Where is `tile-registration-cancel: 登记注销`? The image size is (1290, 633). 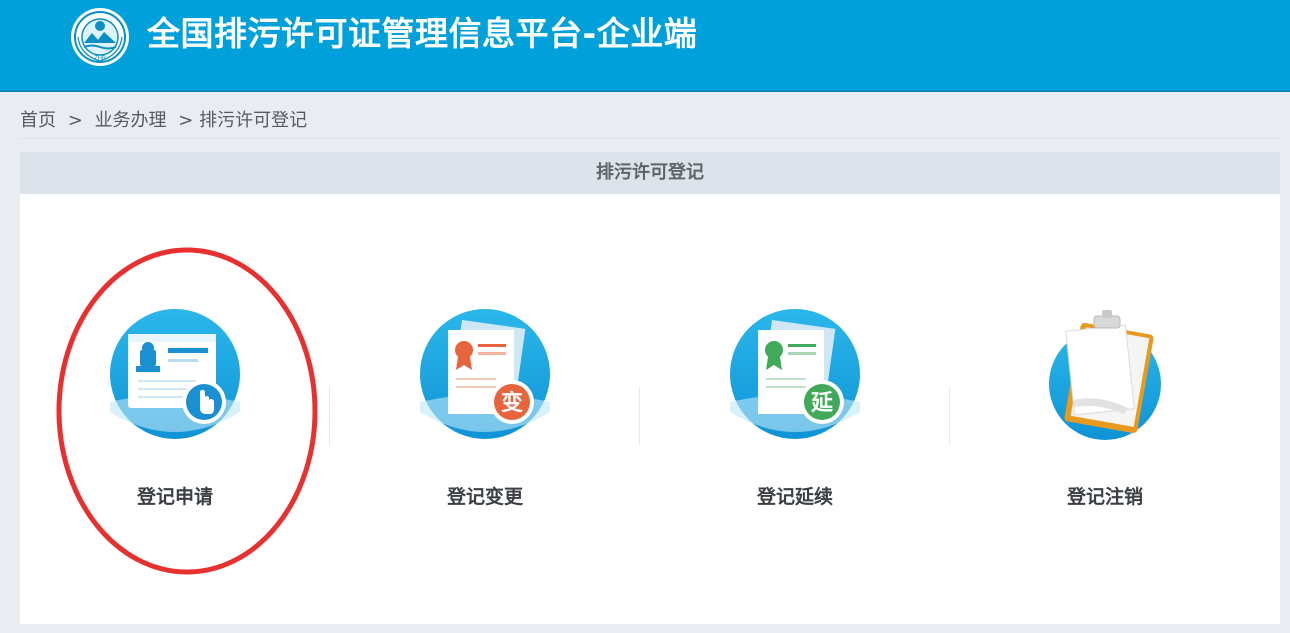 tile-registration-cancel: 登记注销 is located at coordinates (1105, 412).